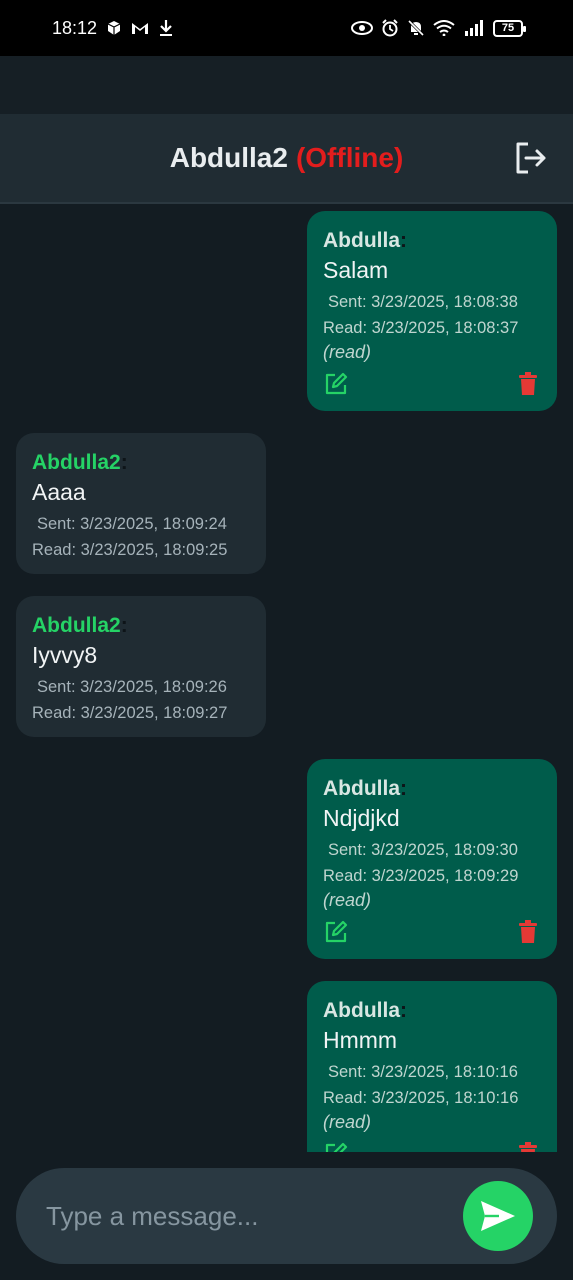 This screenshot has height=1280, width=573. Describe the element at coordinates (356, 270) in the screenshot. I see `message-text: Salam` at that location.